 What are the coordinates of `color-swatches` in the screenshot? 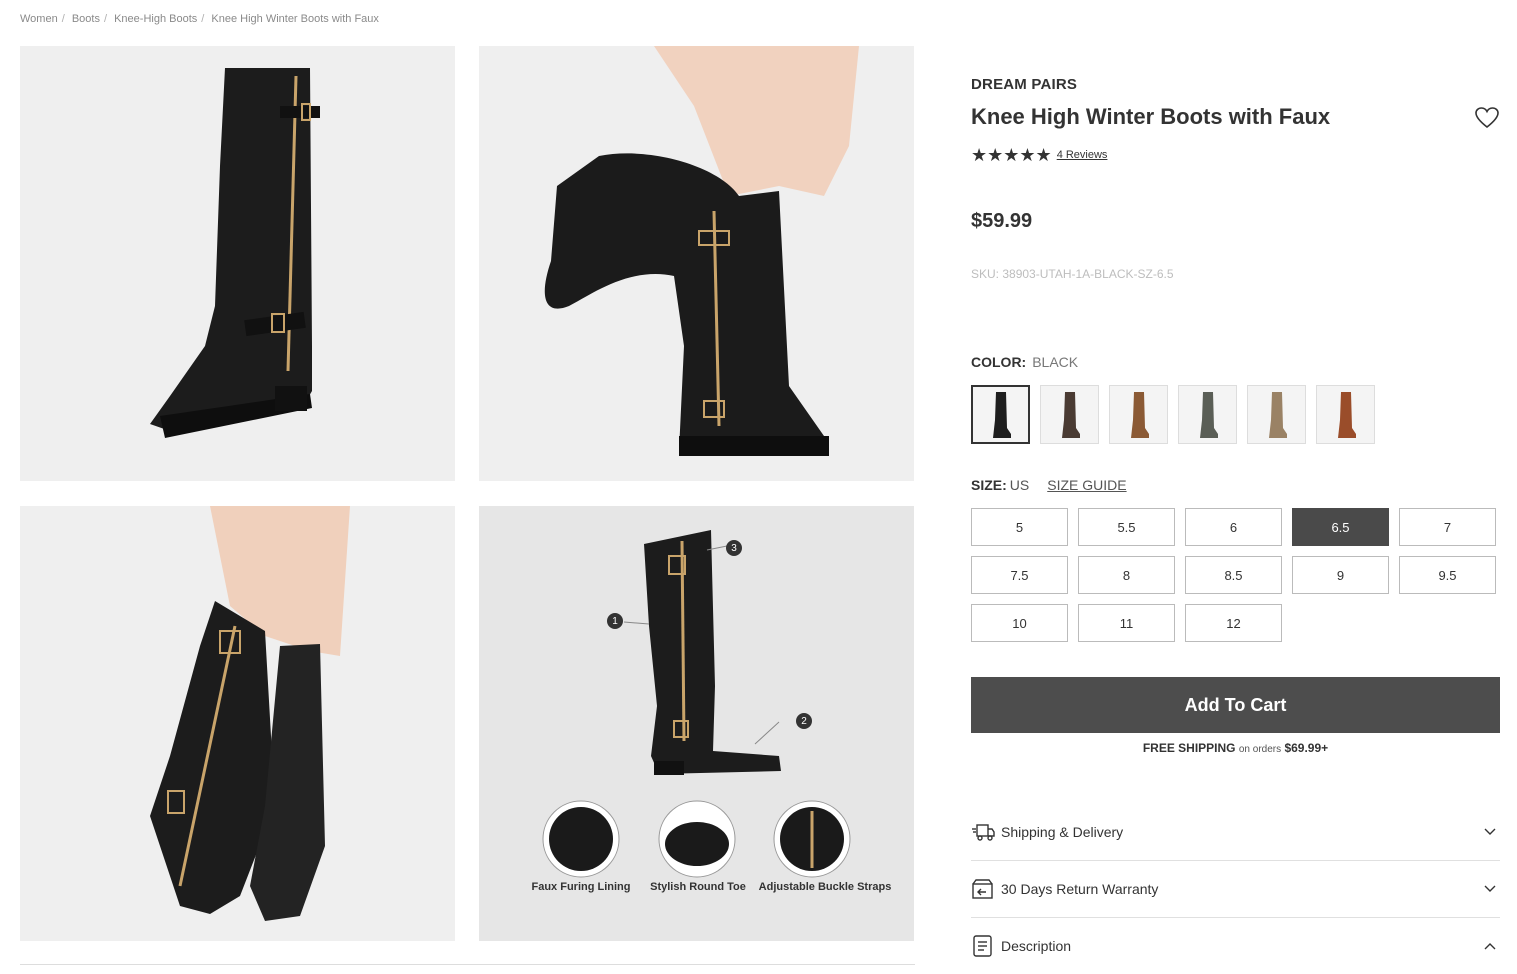 It's located at (1178, 414).